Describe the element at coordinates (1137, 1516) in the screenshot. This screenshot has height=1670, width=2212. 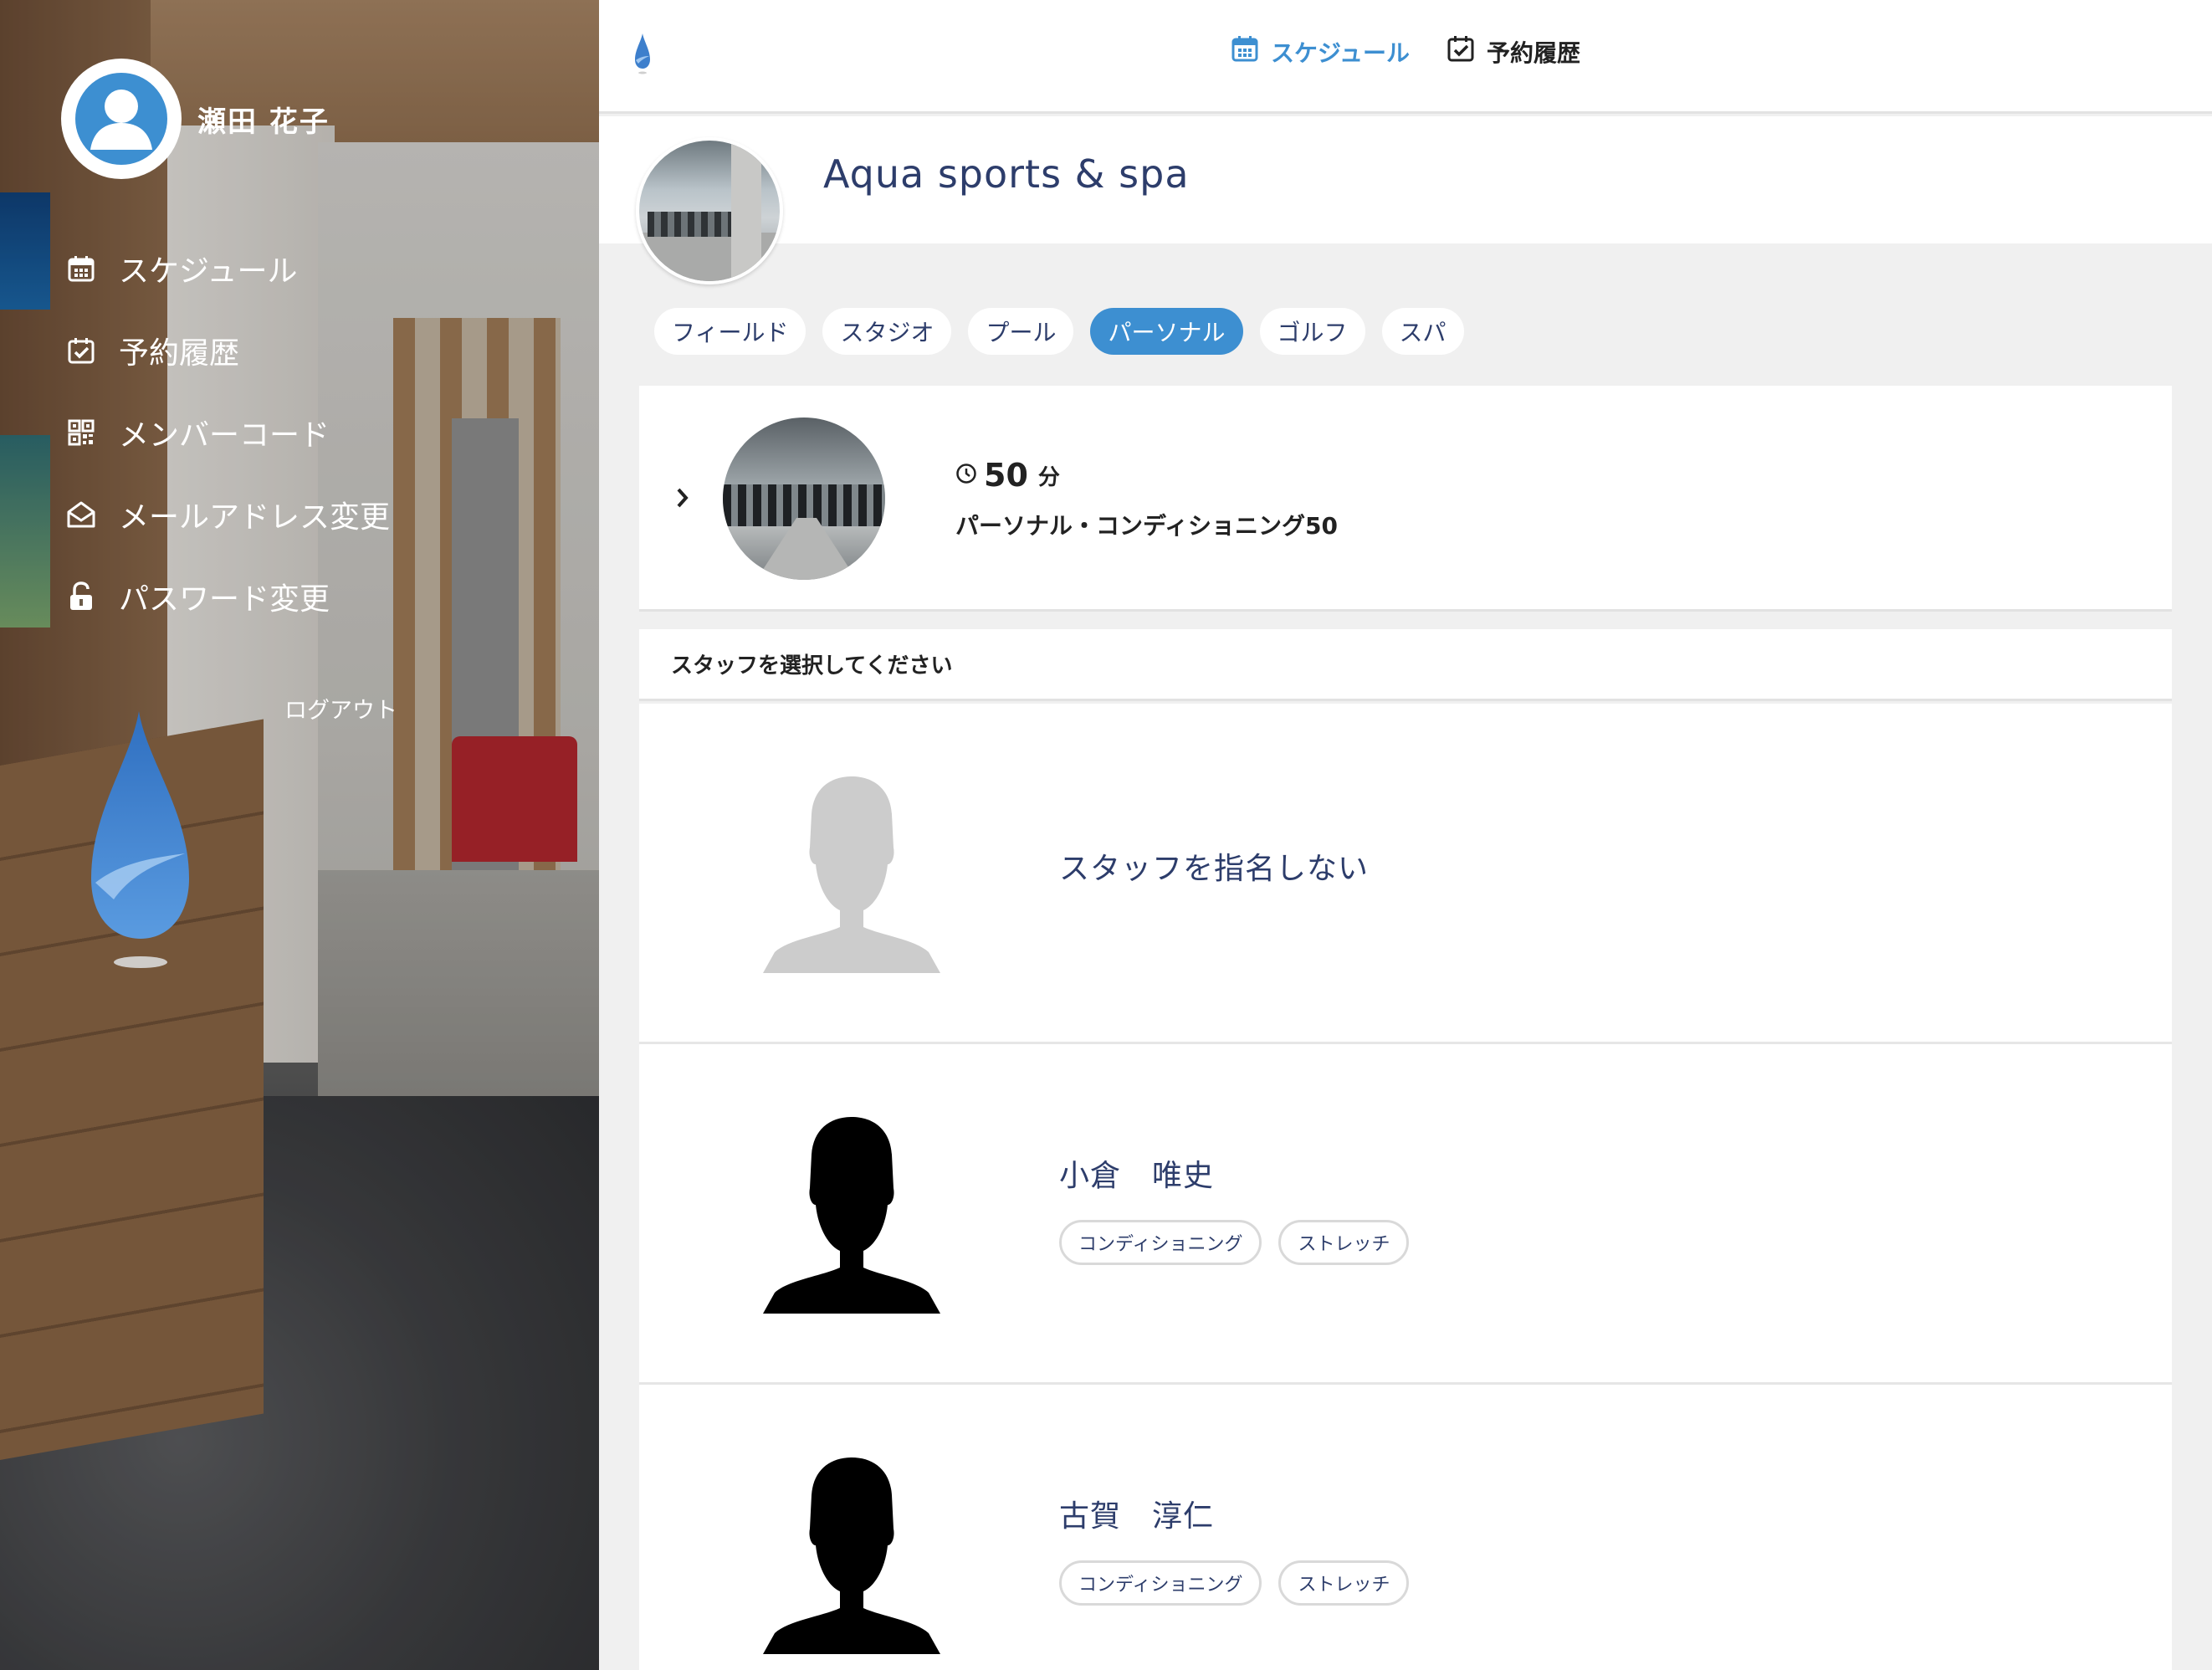
I see `staff-name: 古賀 淳仁` at that location.